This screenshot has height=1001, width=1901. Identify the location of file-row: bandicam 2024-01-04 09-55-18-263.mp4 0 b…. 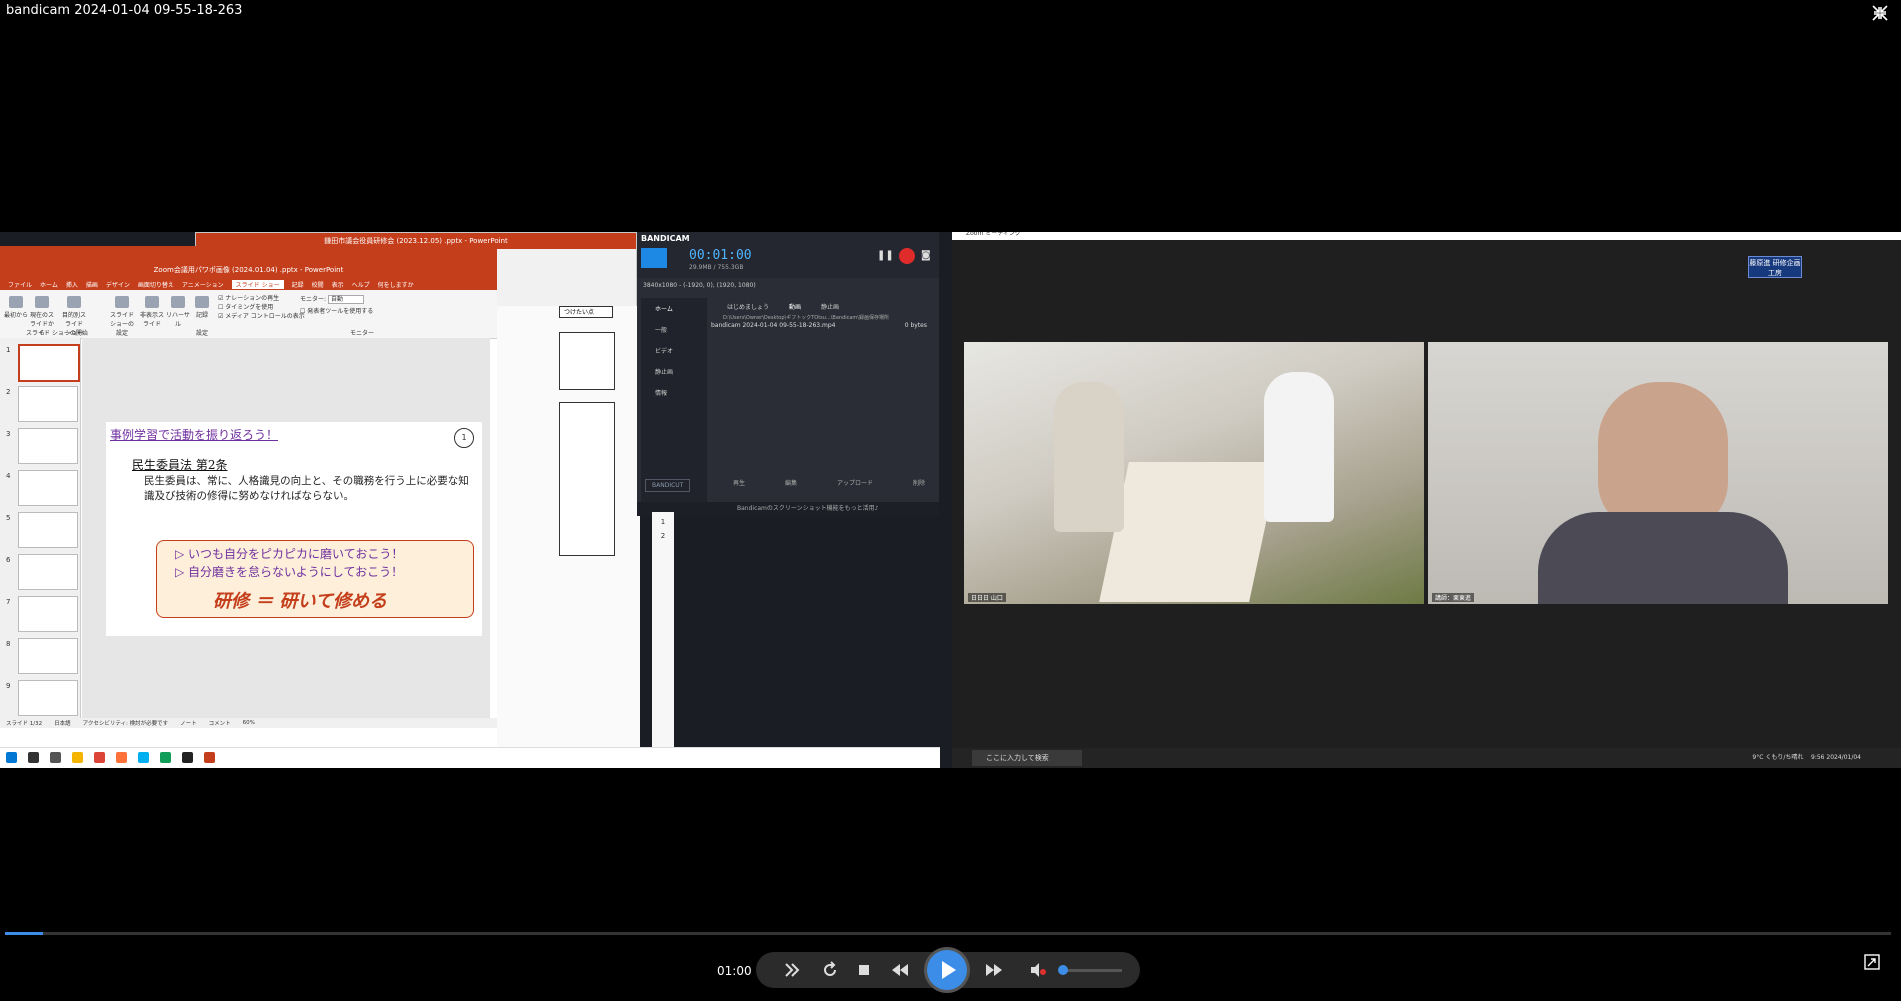
(819, 325).